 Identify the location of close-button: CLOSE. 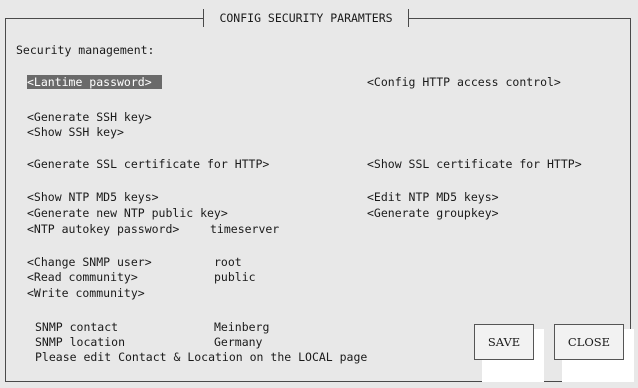
(589, 342).